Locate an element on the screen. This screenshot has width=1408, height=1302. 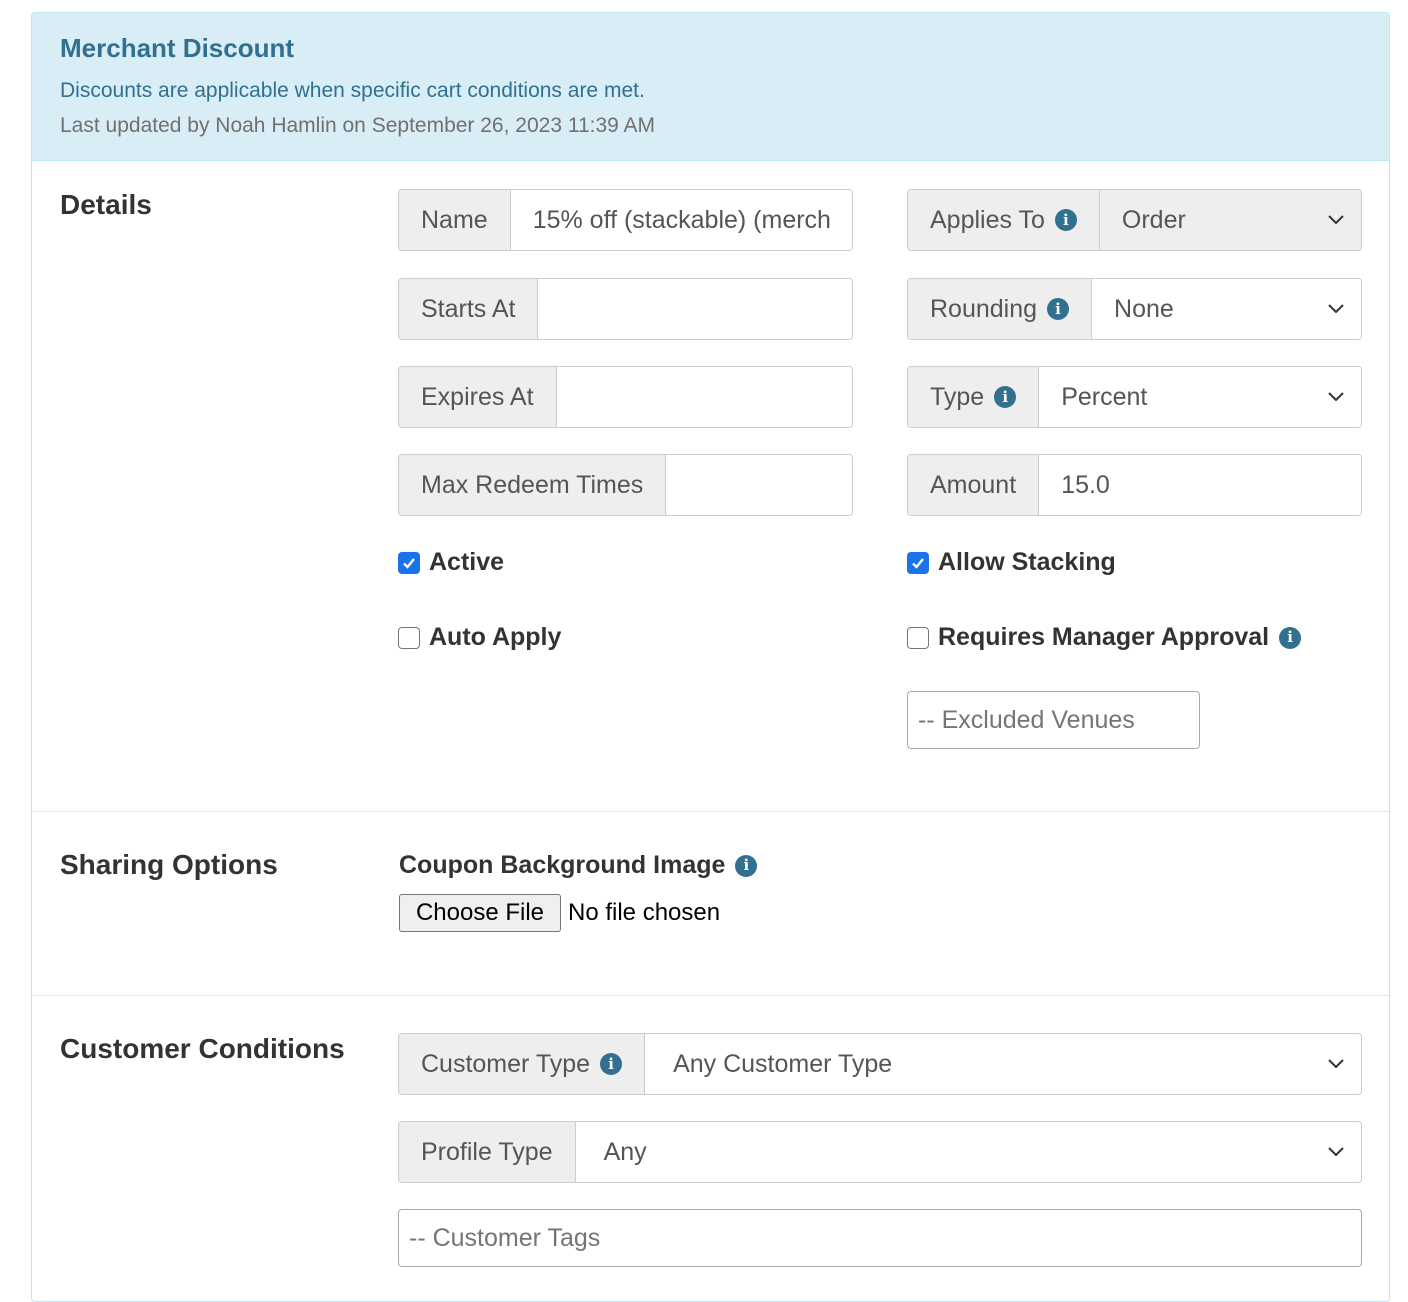
rounding-value: None is located at coordinates (1144, 308).